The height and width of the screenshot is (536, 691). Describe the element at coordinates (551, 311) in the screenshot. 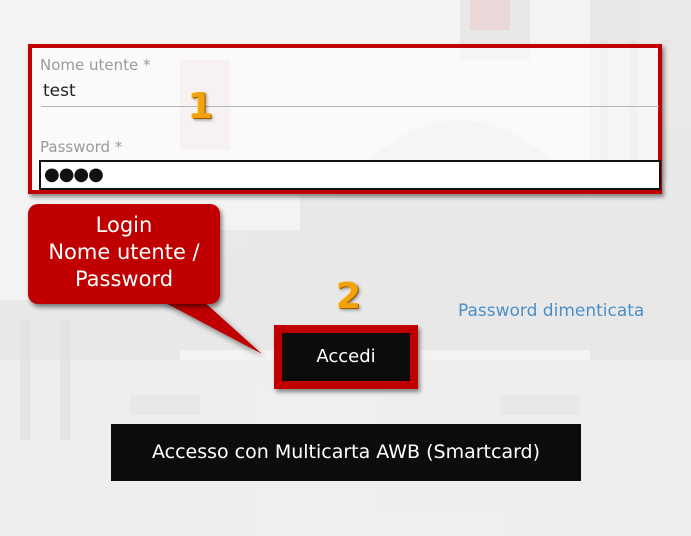

I see `forgot-password-link: Password dimenticata` at that location.